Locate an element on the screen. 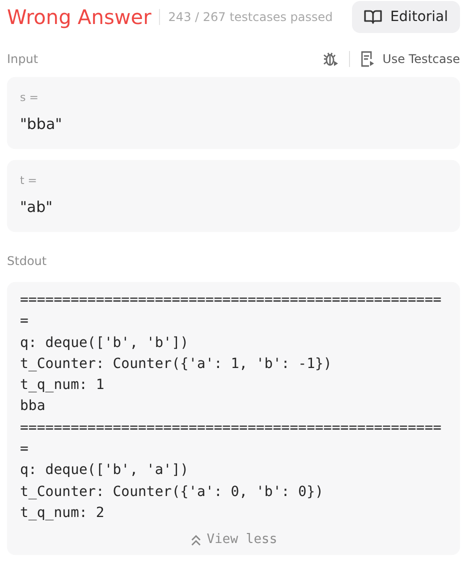 This screenshot has height=565, width=474. testcases-summary: 243 / 267 testcases passed is located at coordinates (250, 17).